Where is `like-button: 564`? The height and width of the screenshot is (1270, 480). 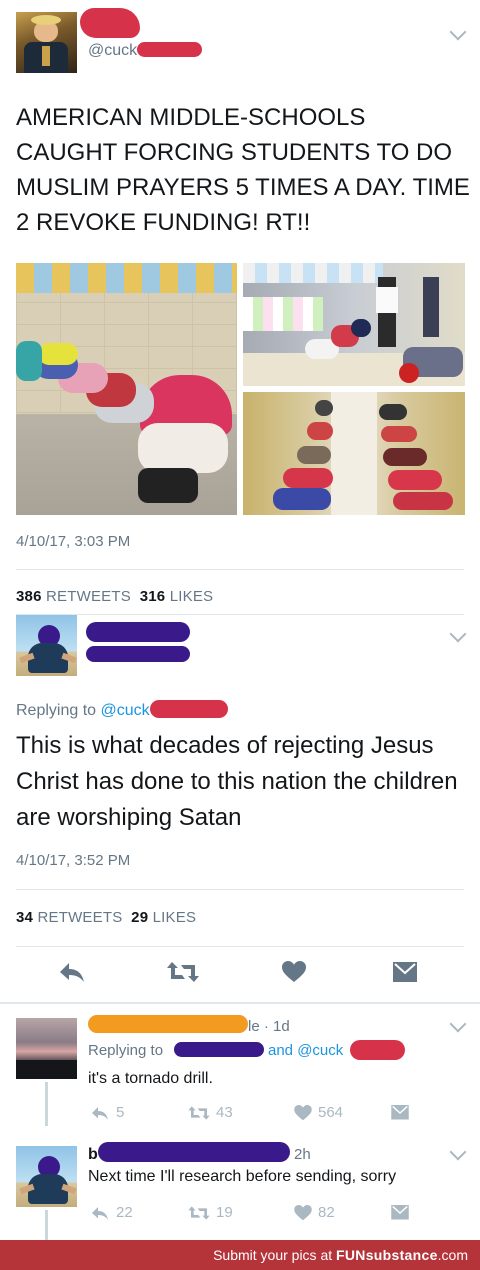 like-button: 564 is located at coordinates (318, 1112).